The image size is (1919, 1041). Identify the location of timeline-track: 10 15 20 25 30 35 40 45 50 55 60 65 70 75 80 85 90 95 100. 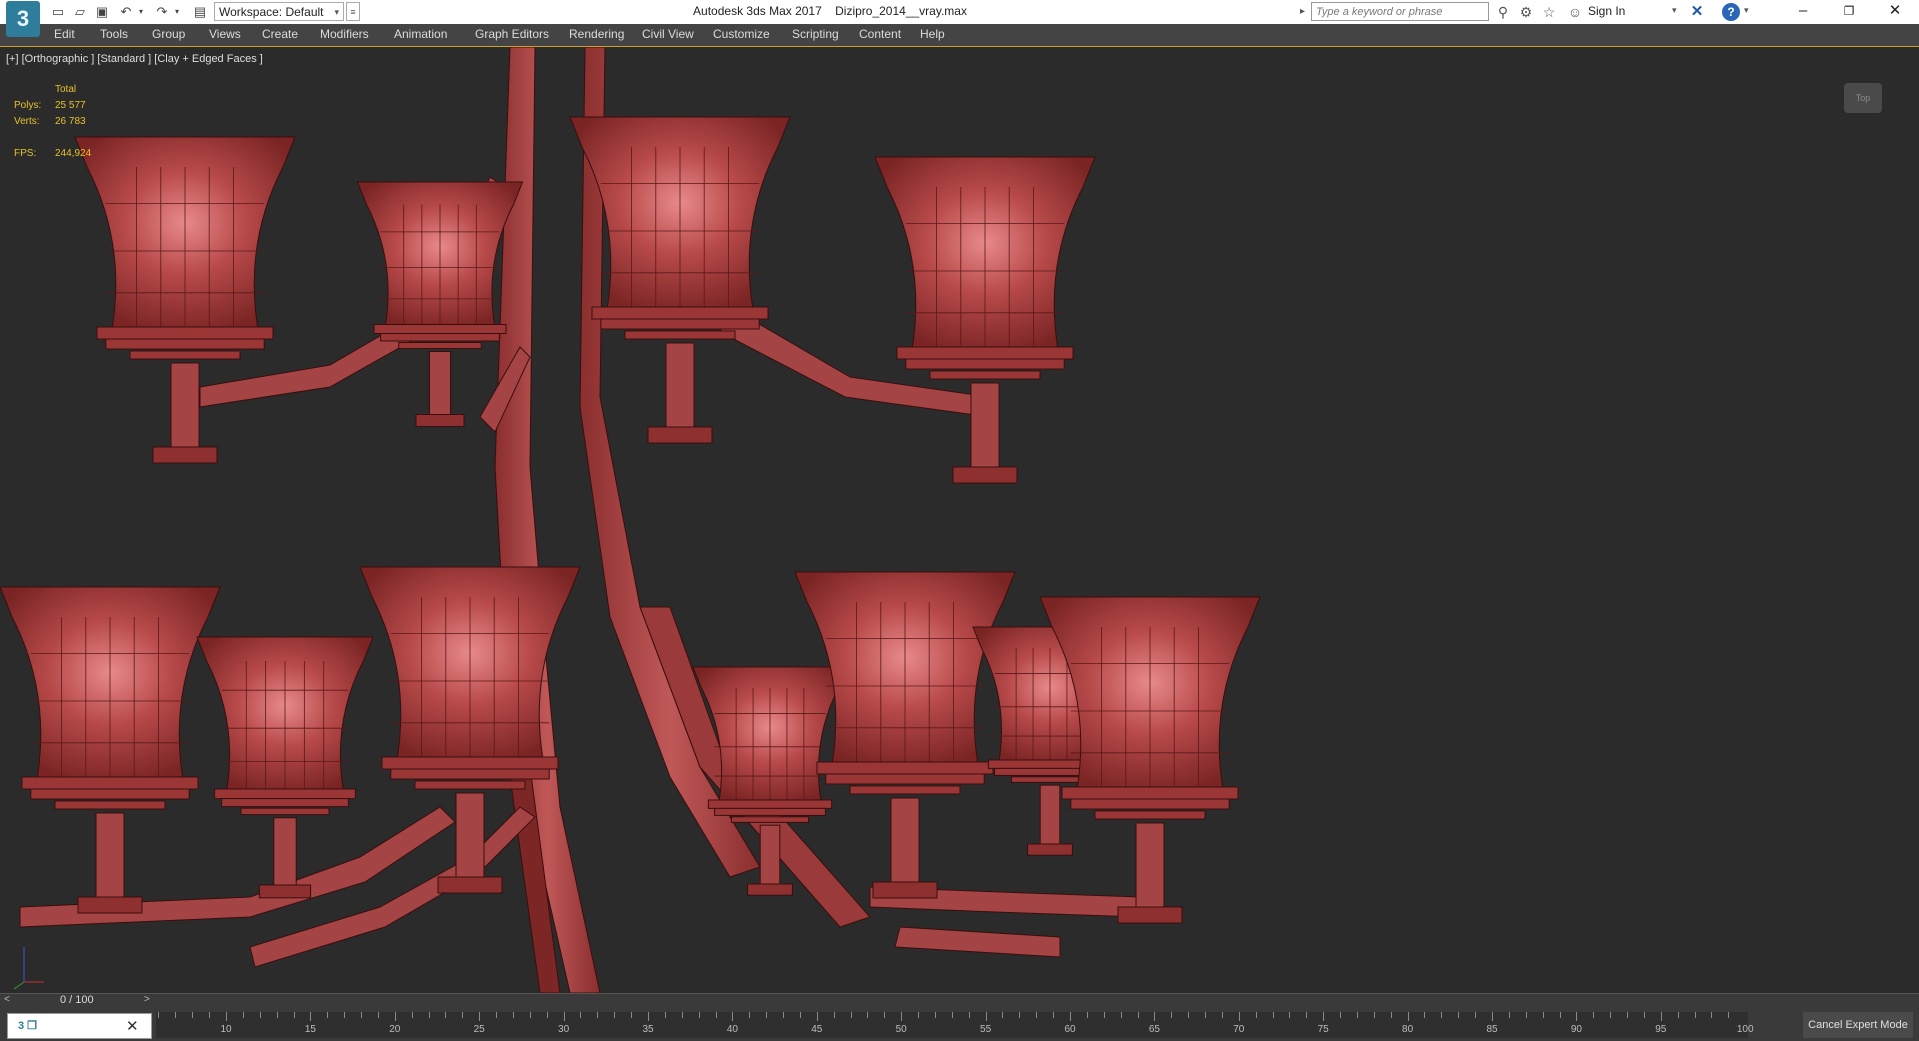
(955, 1025).